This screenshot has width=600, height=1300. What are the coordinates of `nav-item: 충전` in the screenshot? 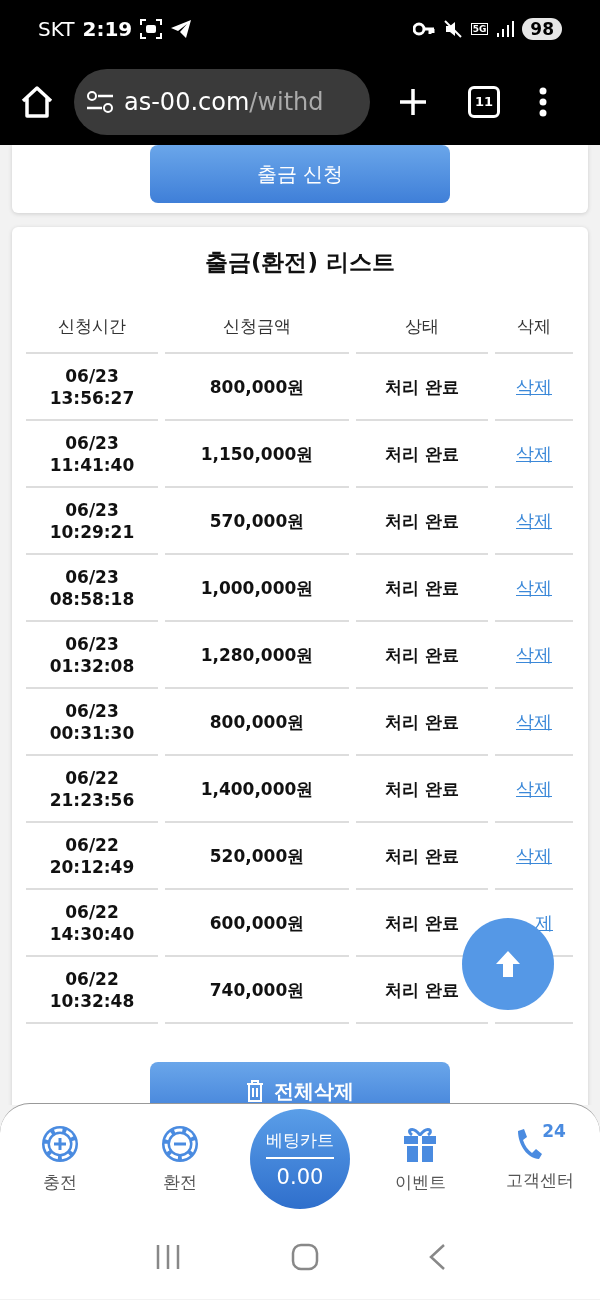 It's located at (60, 1159).